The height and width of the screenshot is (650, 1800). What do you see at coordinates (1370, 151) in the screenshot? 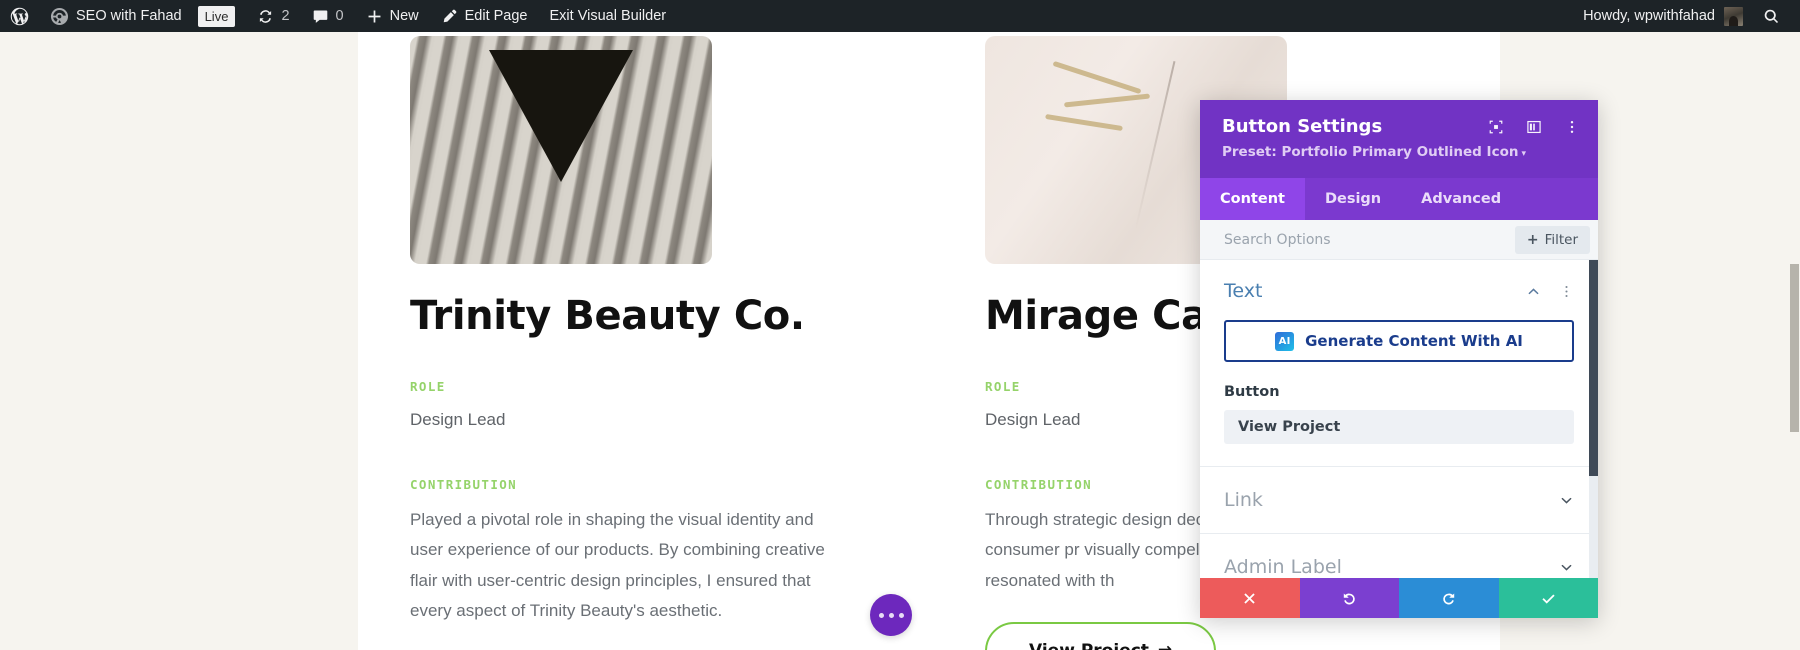
I see `panel-preset-label: Preset: Portfolio Primary Outlined Icon` at bounding box center [1370, 151].